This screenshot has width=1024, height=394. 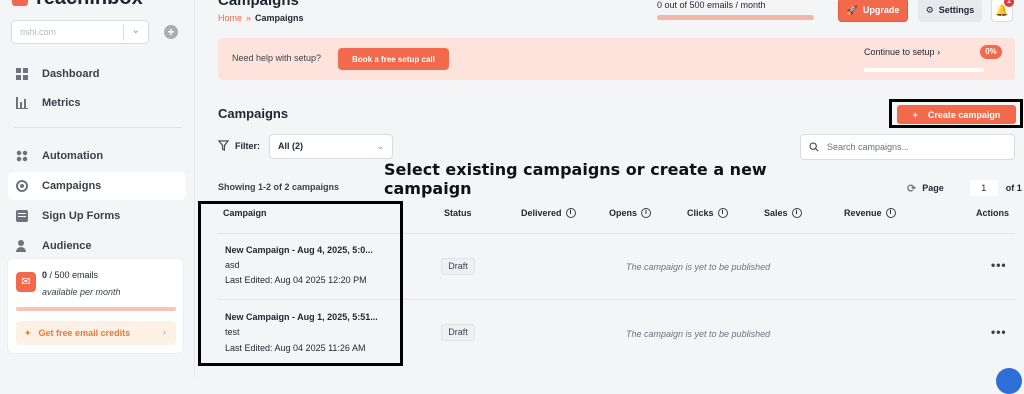 I want to click on breadcrumb-current: Campaigns, so click(x=279, y=18).